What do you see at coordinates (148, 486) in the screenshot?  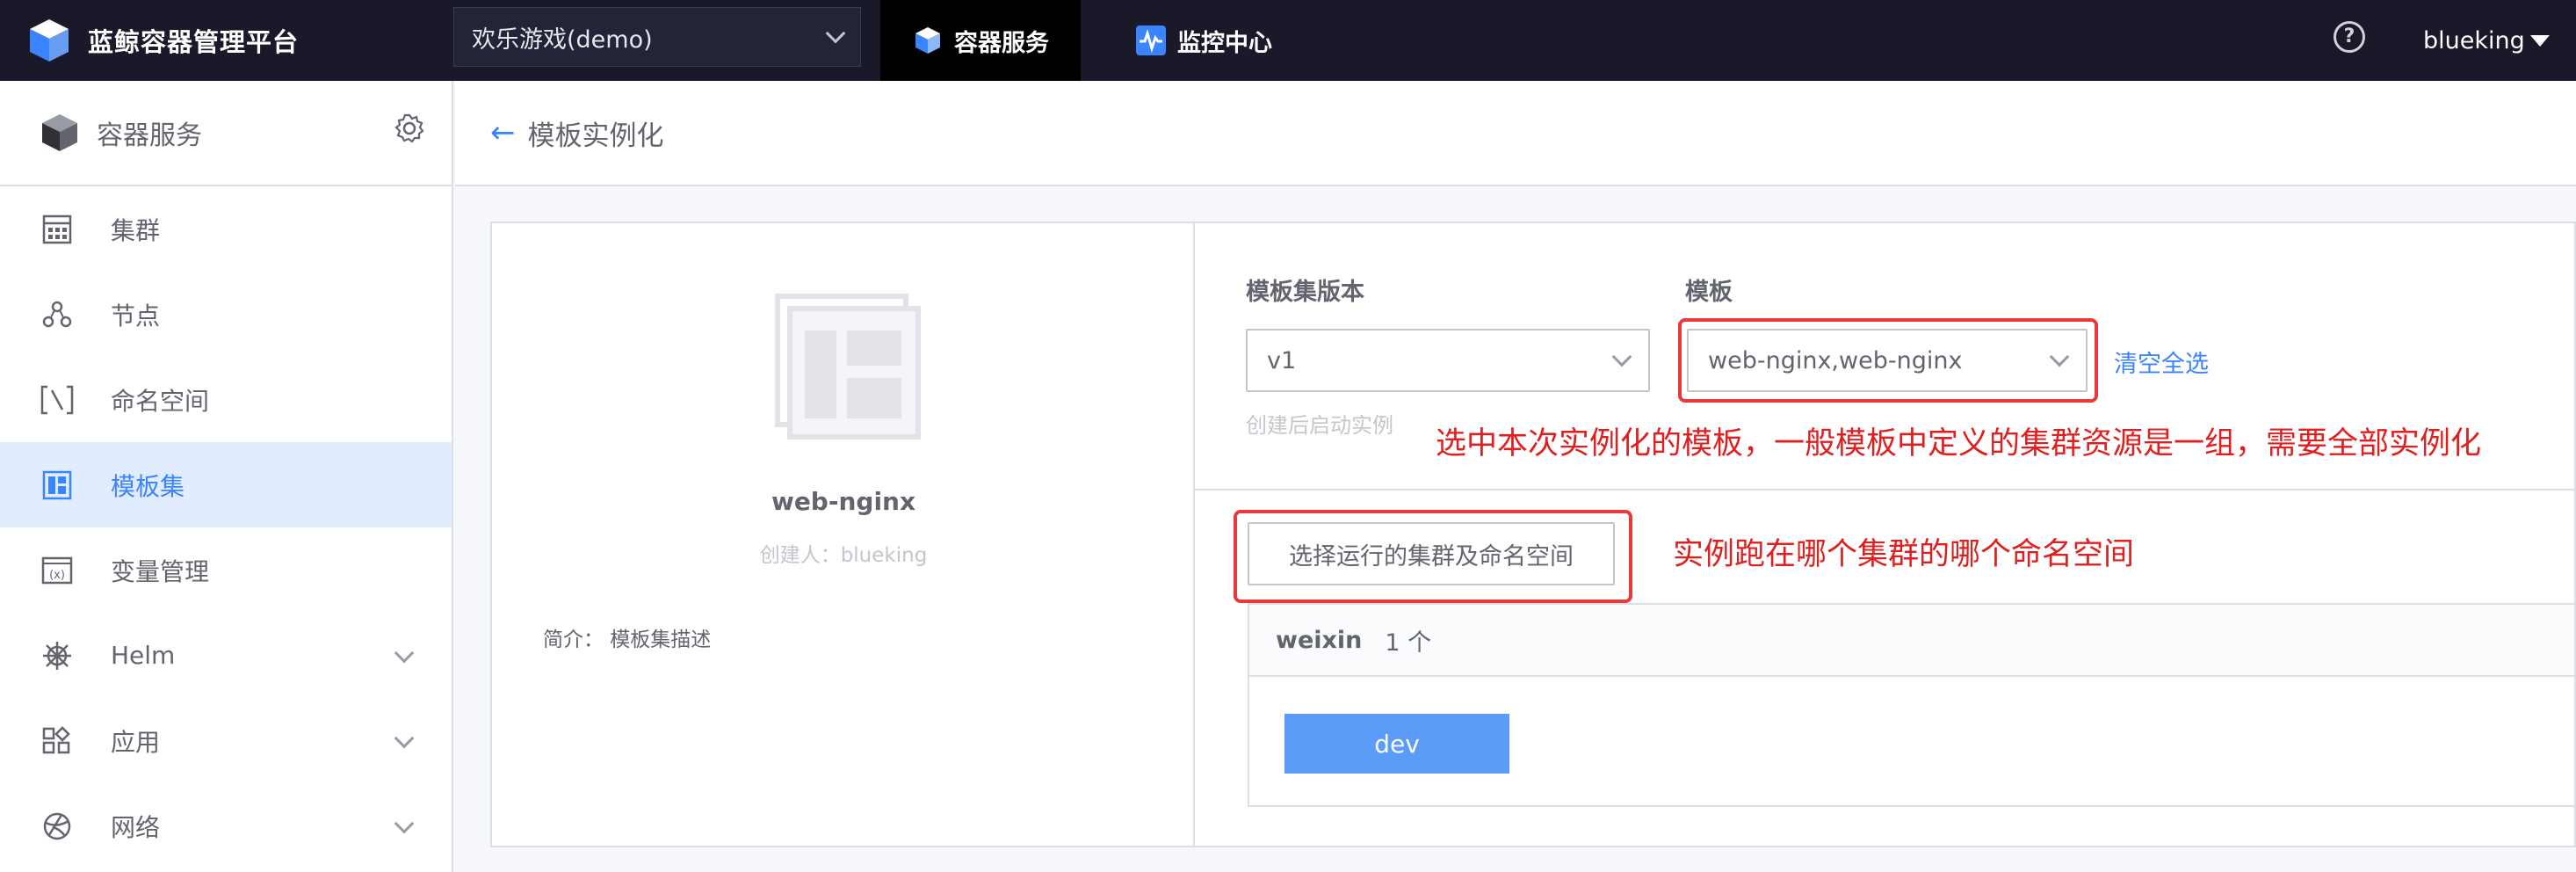 I see `sidebar-item-label: 模板集` at bounding box center [148, 486].